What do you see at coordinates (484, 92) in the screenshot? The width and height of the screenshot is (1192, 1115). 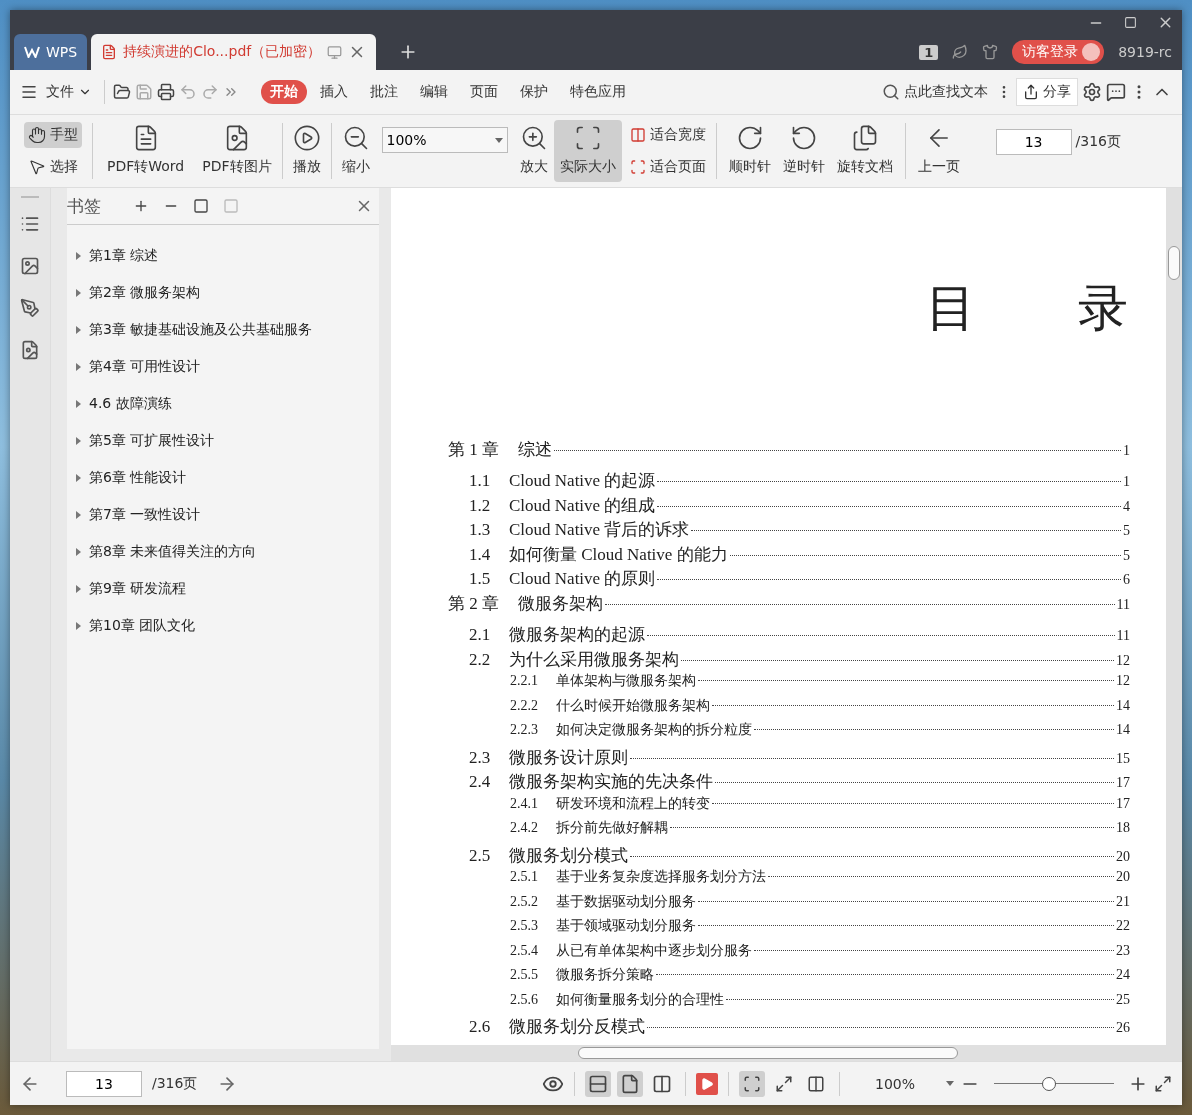 I see `menu-tab: 页面` at bounding box center [484, 92].